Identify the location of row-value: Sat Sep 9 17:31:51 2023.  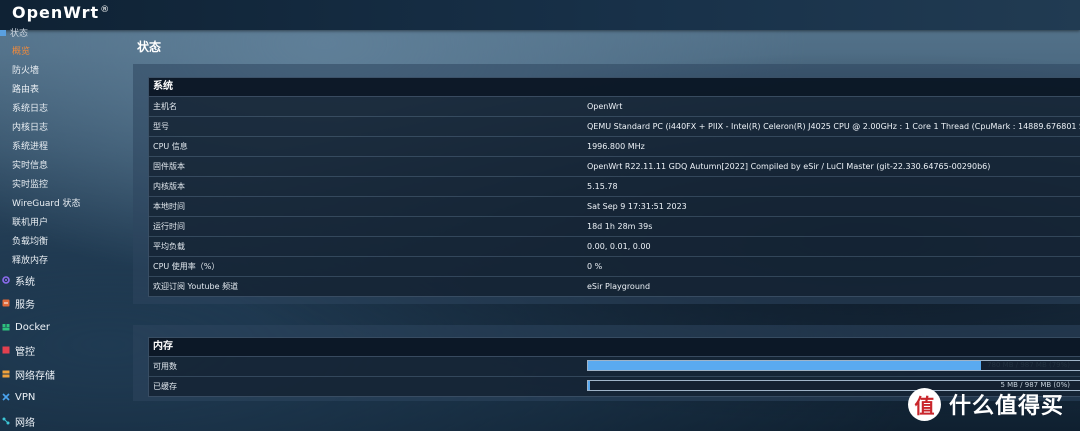
(637, 206).